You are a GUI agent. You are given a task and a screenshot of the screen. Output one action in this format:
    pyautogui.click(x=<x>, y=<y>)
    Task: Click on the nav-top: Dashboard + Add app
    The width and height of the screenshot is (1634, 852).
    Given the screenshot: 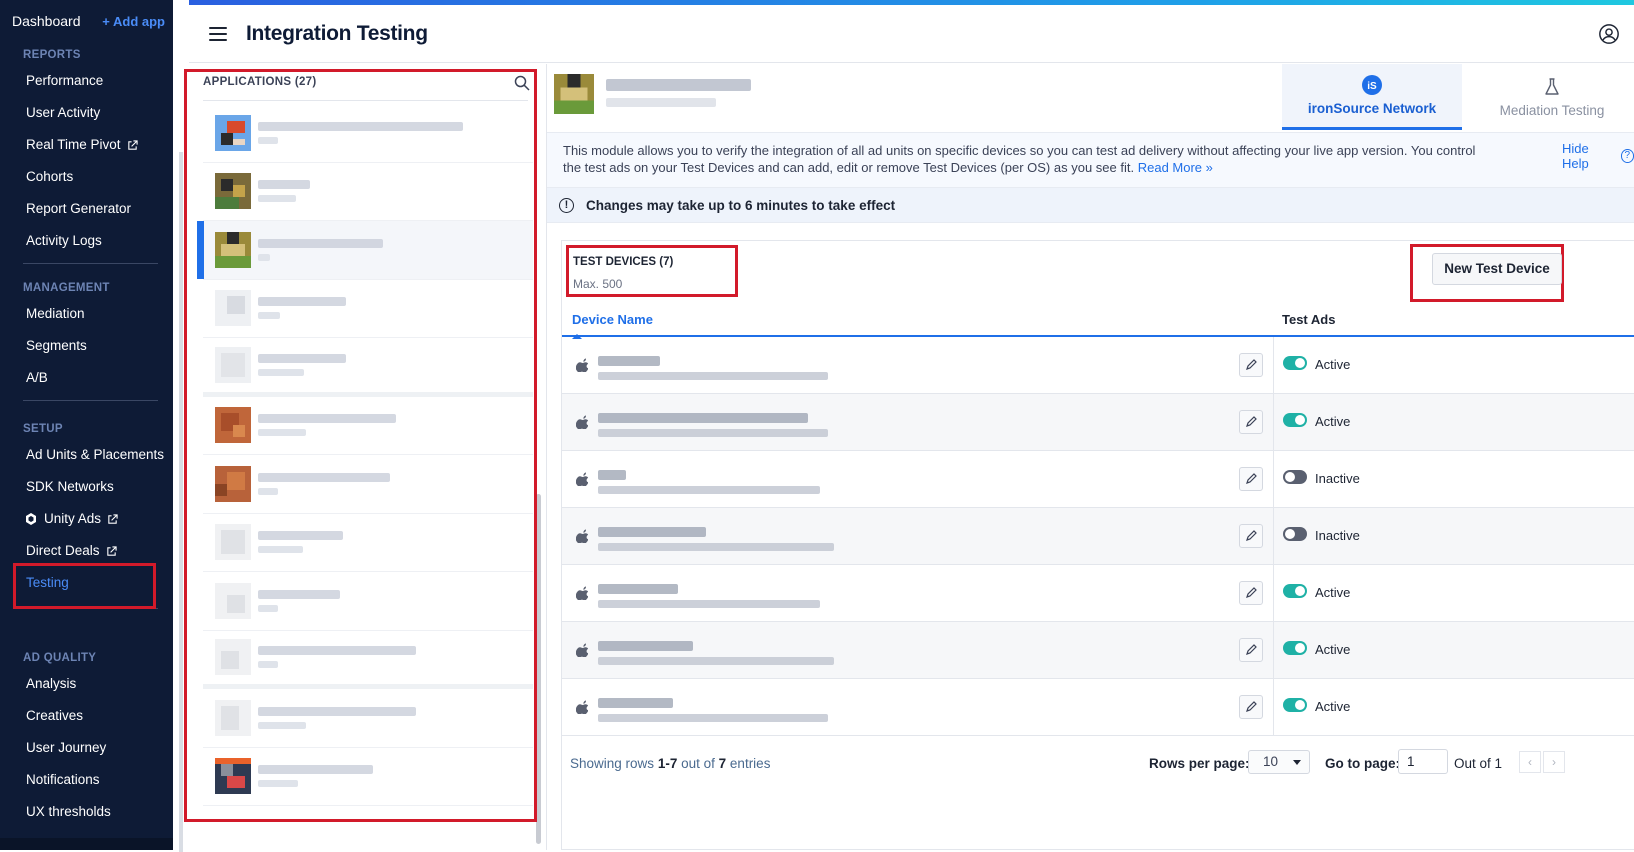 What is the action you would take?
    pyautogui.click(x=88, y=21)
    